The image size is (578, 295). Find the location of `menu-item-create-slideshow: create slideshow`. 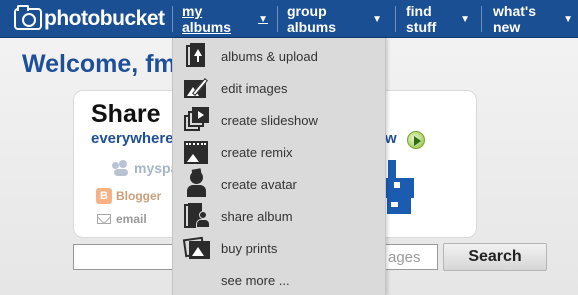

menu-item-create-slideshow: create slideshow is located at coordinates (280, 120).